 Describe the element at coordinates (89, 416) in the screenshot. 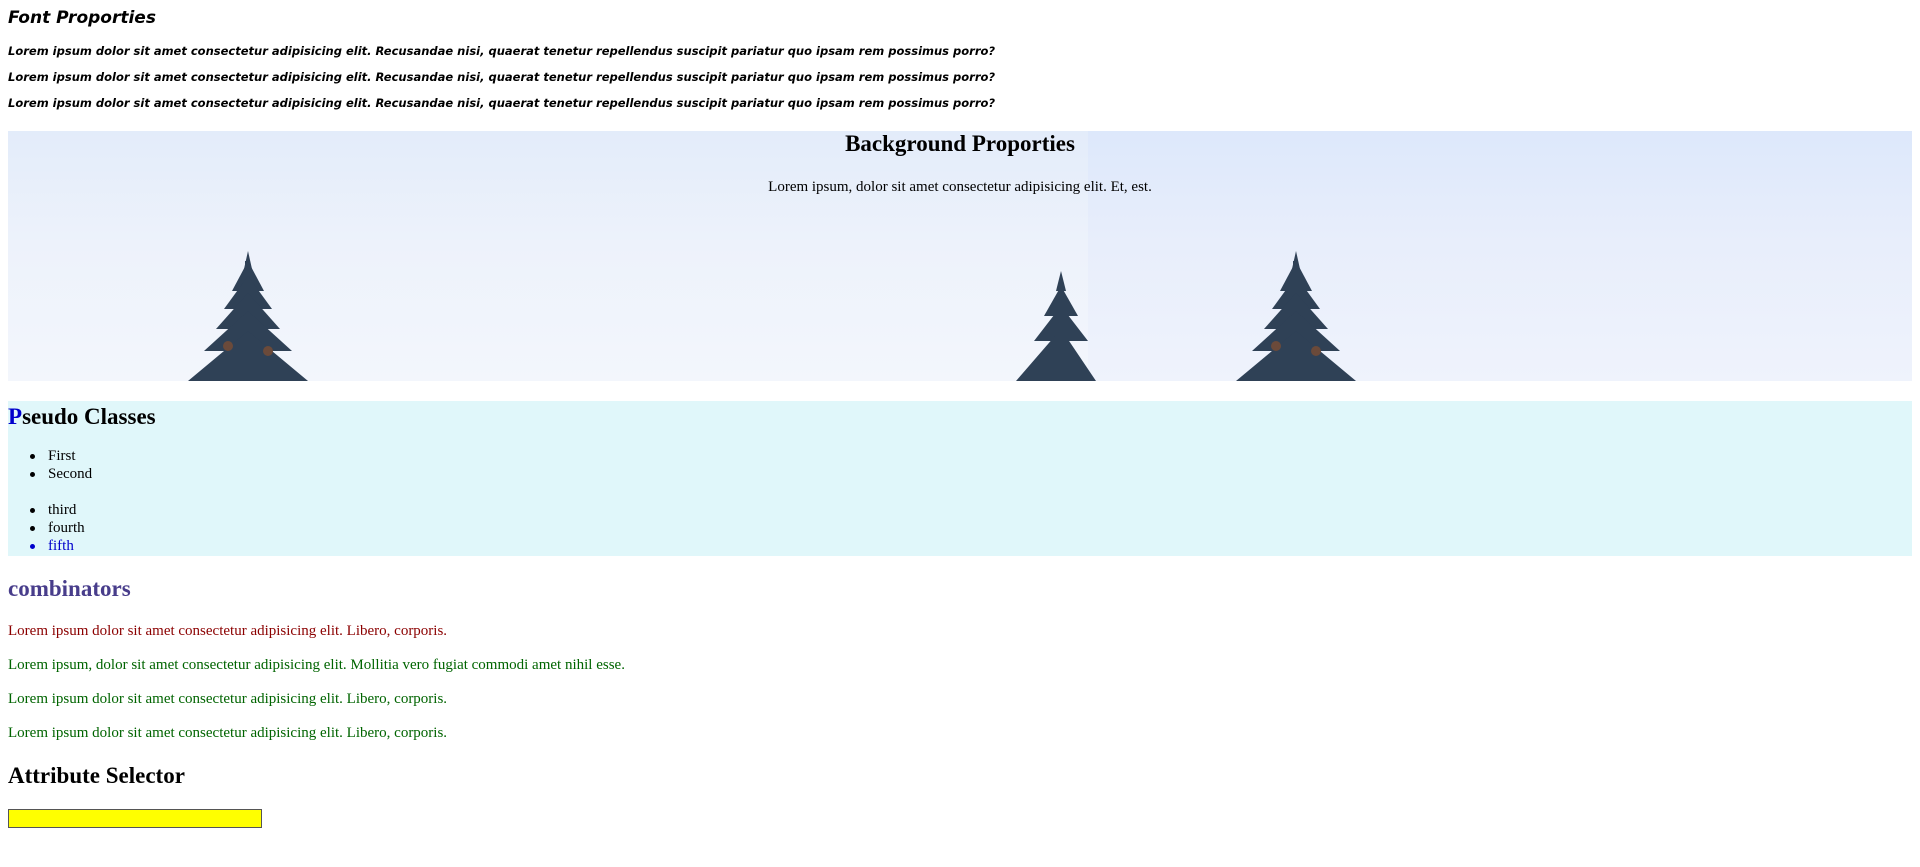

I see `pseudo-title-rest: seudo Classes` at that location.